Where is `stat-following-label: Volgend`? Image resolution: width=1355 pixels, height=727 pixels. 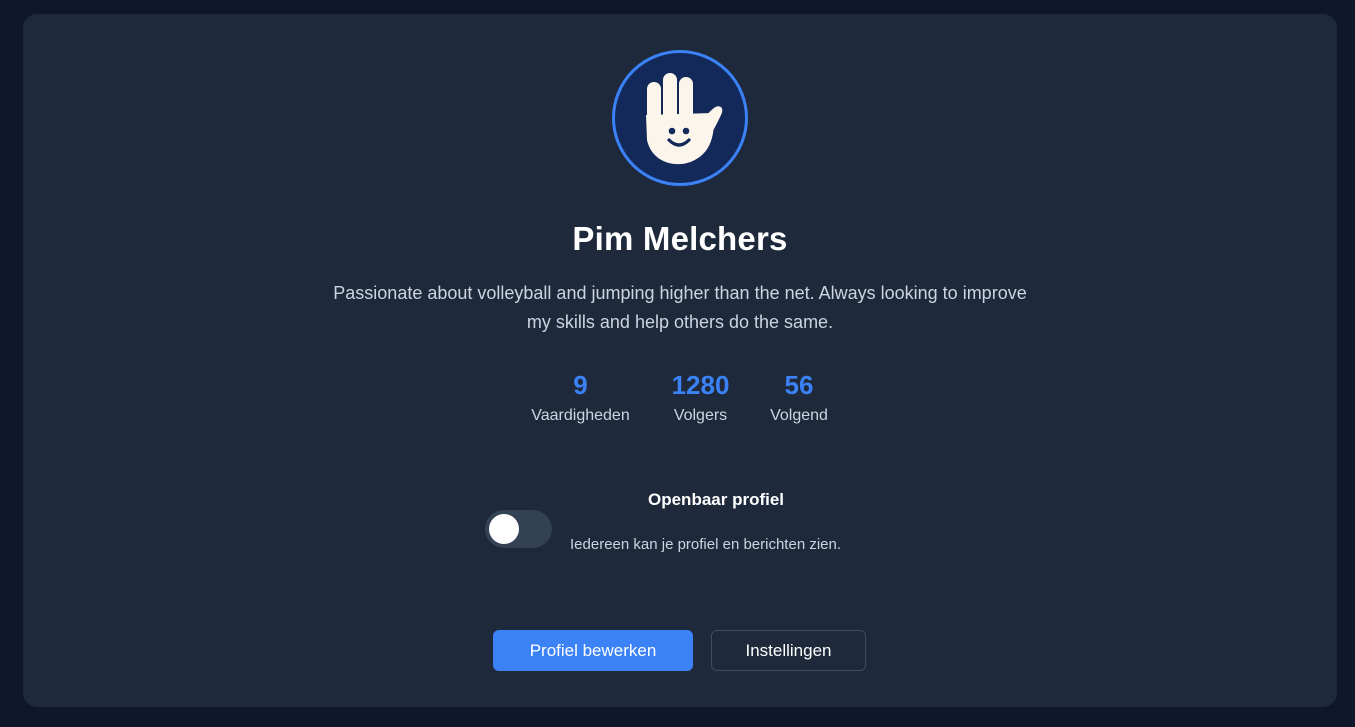 stat-following-label: Volgend is located at coordinates (799, 415).